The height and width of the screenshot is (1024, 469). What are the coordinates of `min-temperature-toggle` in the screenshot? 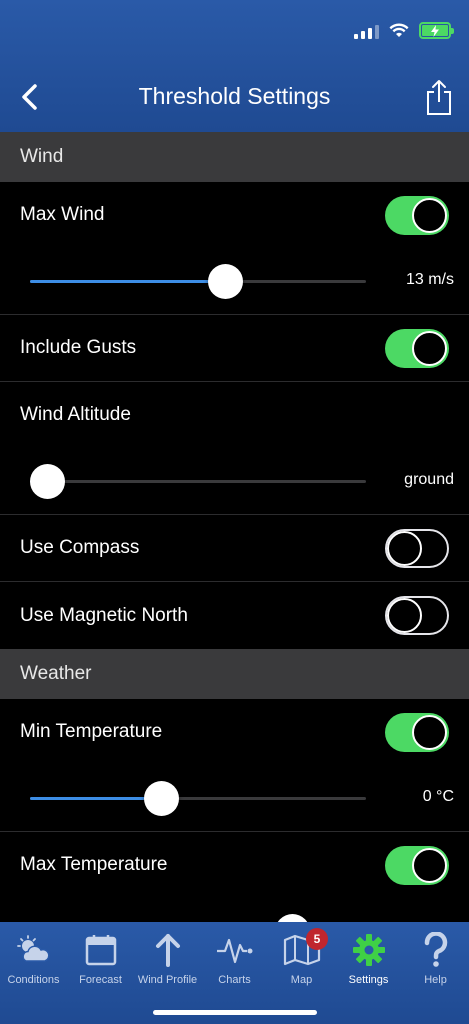 It's located at (417, 732).